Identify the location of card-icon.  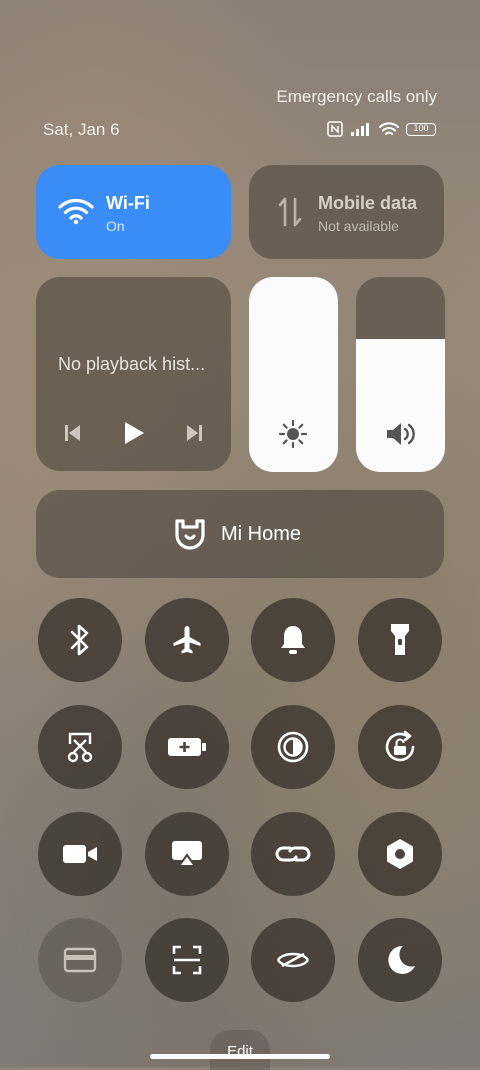
(80, 960).